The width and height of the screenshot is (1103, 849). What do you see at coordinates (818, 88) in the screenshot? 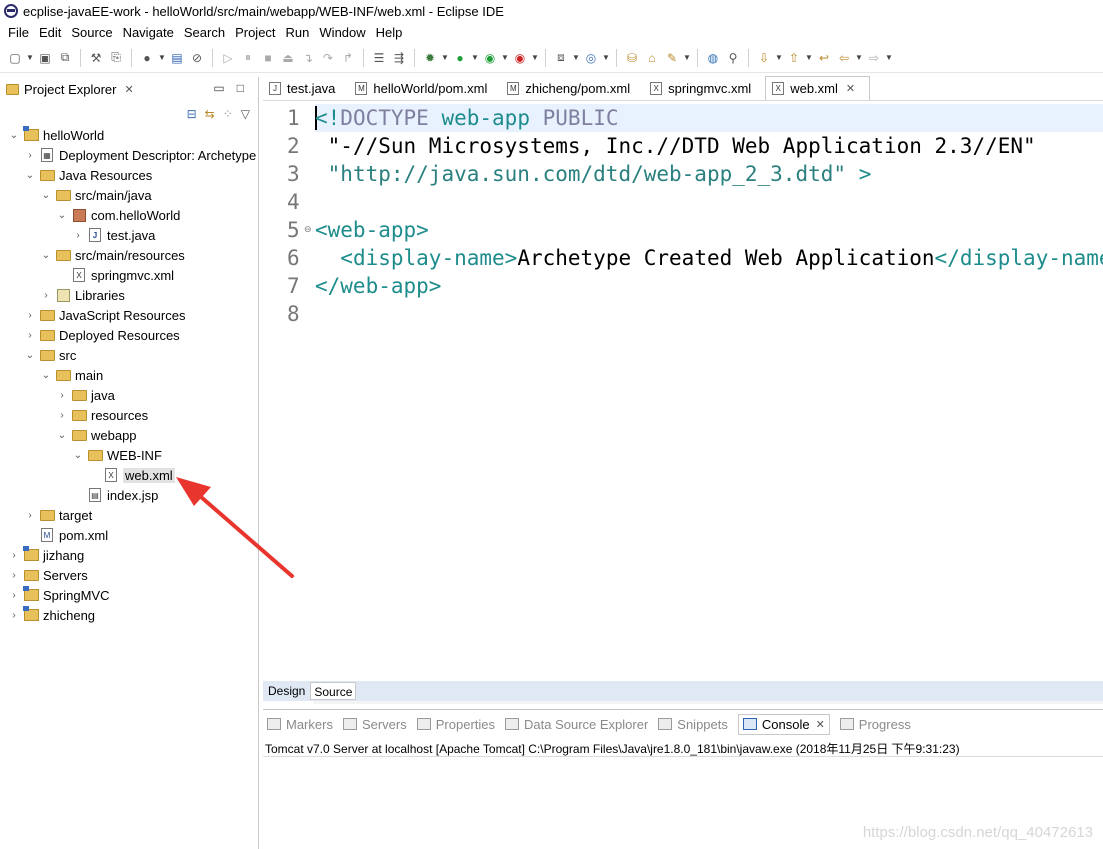
I see `editor-tab: Xweb.xml ✕` at bounding box center [818, 88].